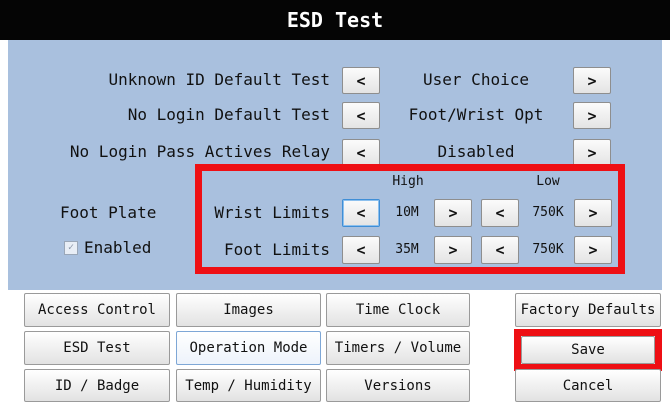 The width and height of the screenshot is (670, 402). Describe the element at coordinates (476, 114) in the screenshot. I see `no-login-default-value: Foot/Wrist Opt` at that location.